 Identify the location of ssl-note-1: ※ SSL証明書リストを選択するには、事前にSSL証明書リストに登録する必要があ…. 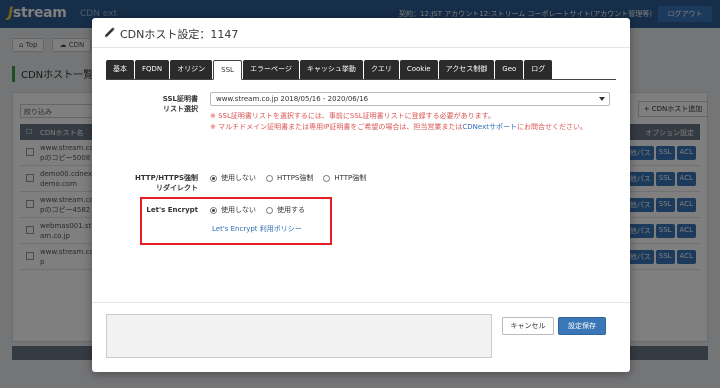
(352, 116).